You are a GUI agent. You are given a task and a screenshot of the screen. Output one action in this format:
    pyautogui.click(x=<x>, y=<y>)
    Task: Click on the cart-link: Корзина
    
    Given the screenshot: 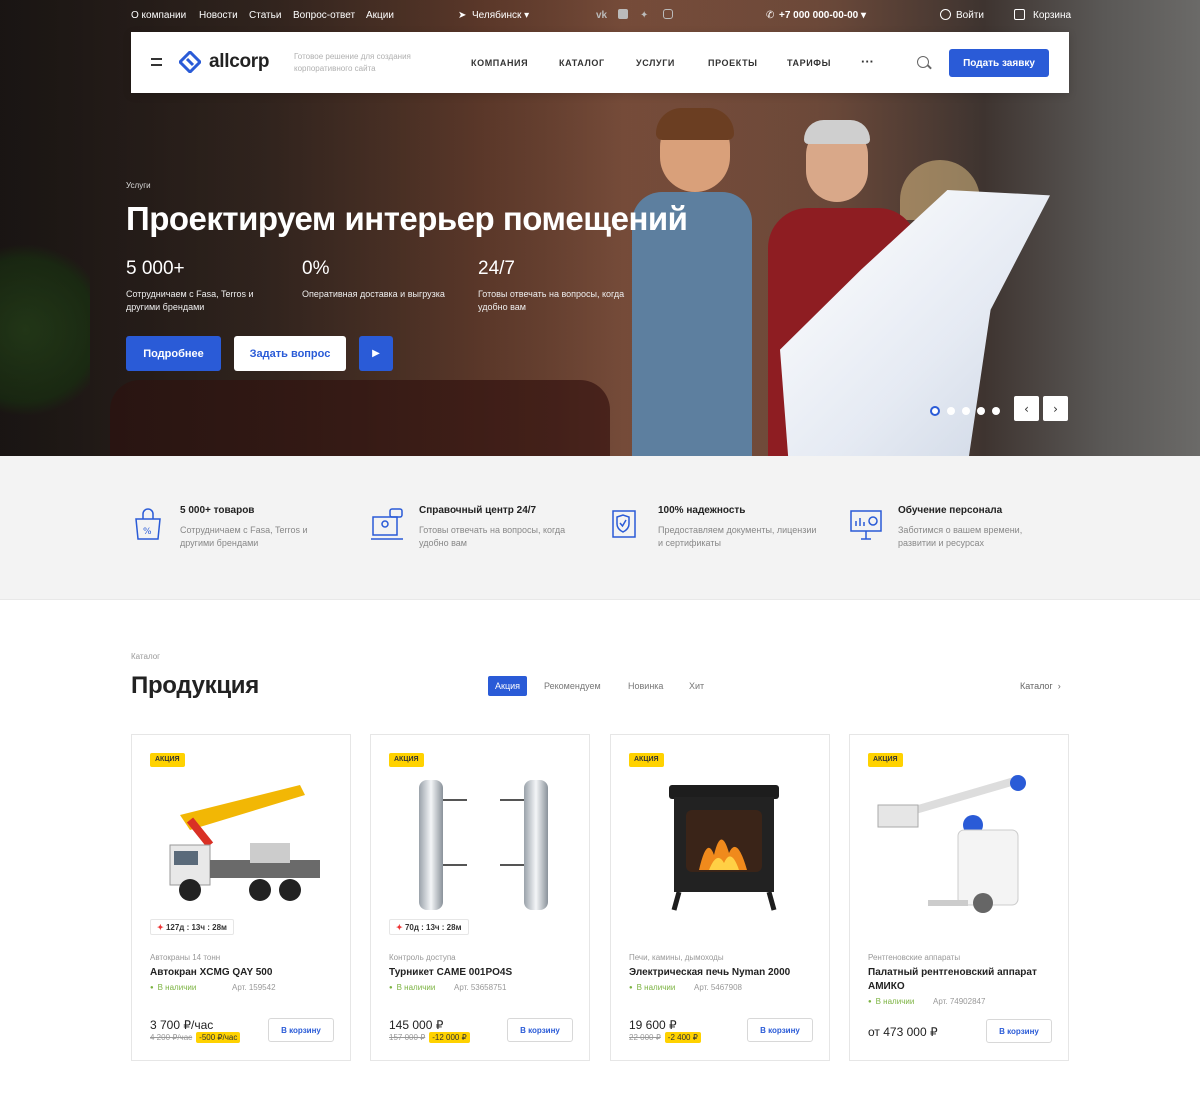 What is the action you would take?
    pyautogui.click(x=1052, y=15)
    